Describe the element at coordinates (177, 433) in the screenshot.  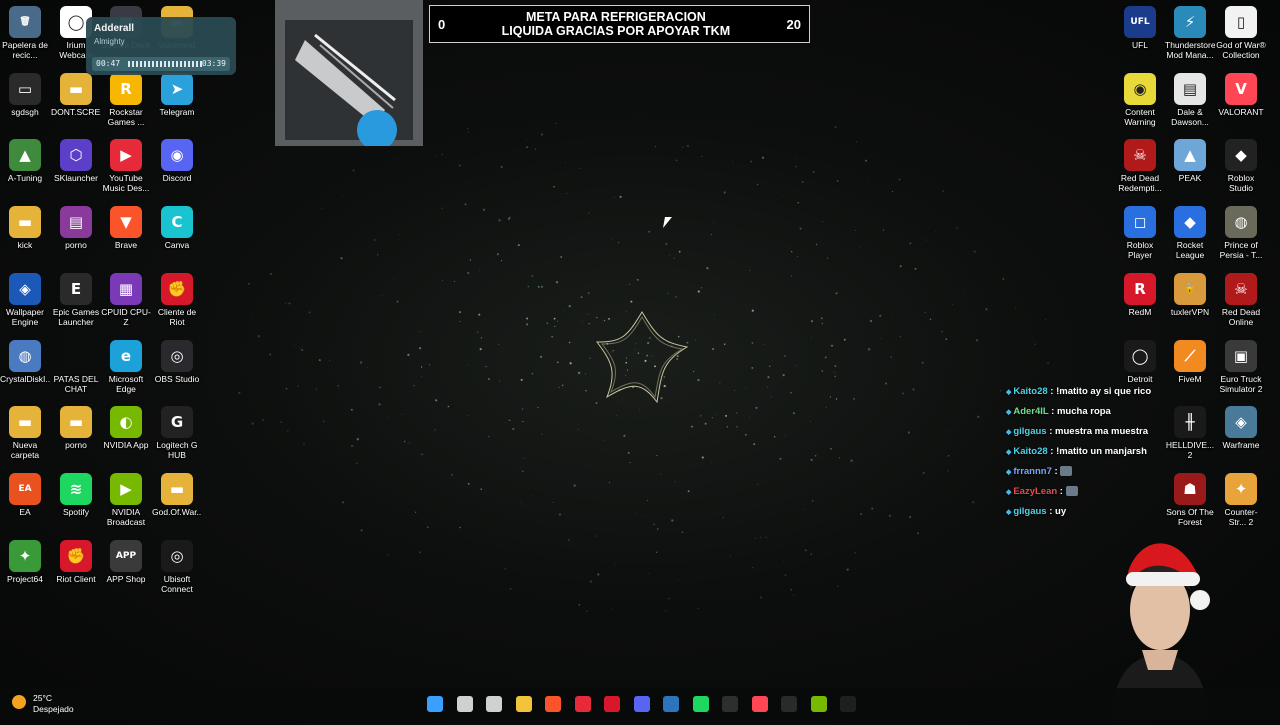
I see `desktop-shortcut: G Logitech G HUB` at that location.